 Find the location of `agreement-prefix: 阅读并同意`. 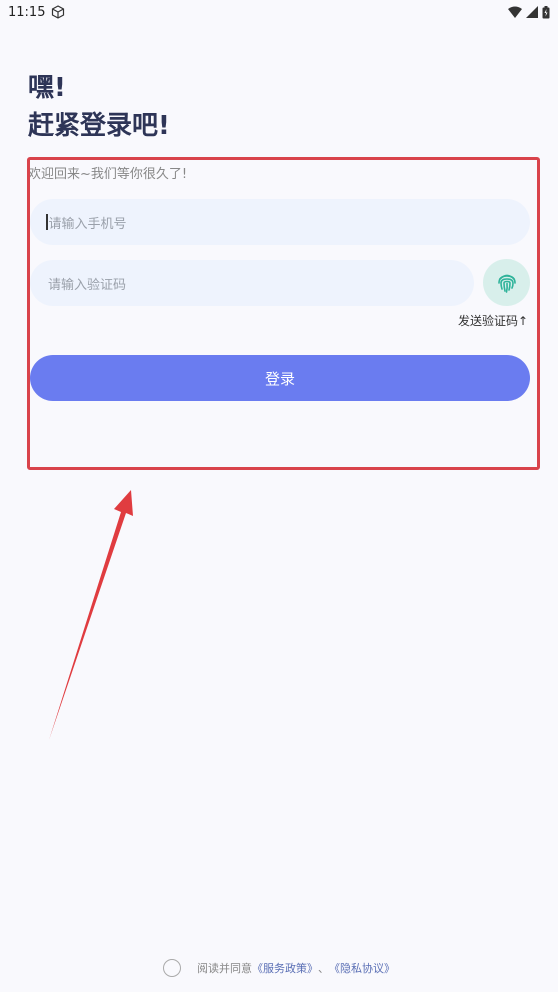

agreement-prefix: 阅读并同意 is located at coordinates (224, 968).